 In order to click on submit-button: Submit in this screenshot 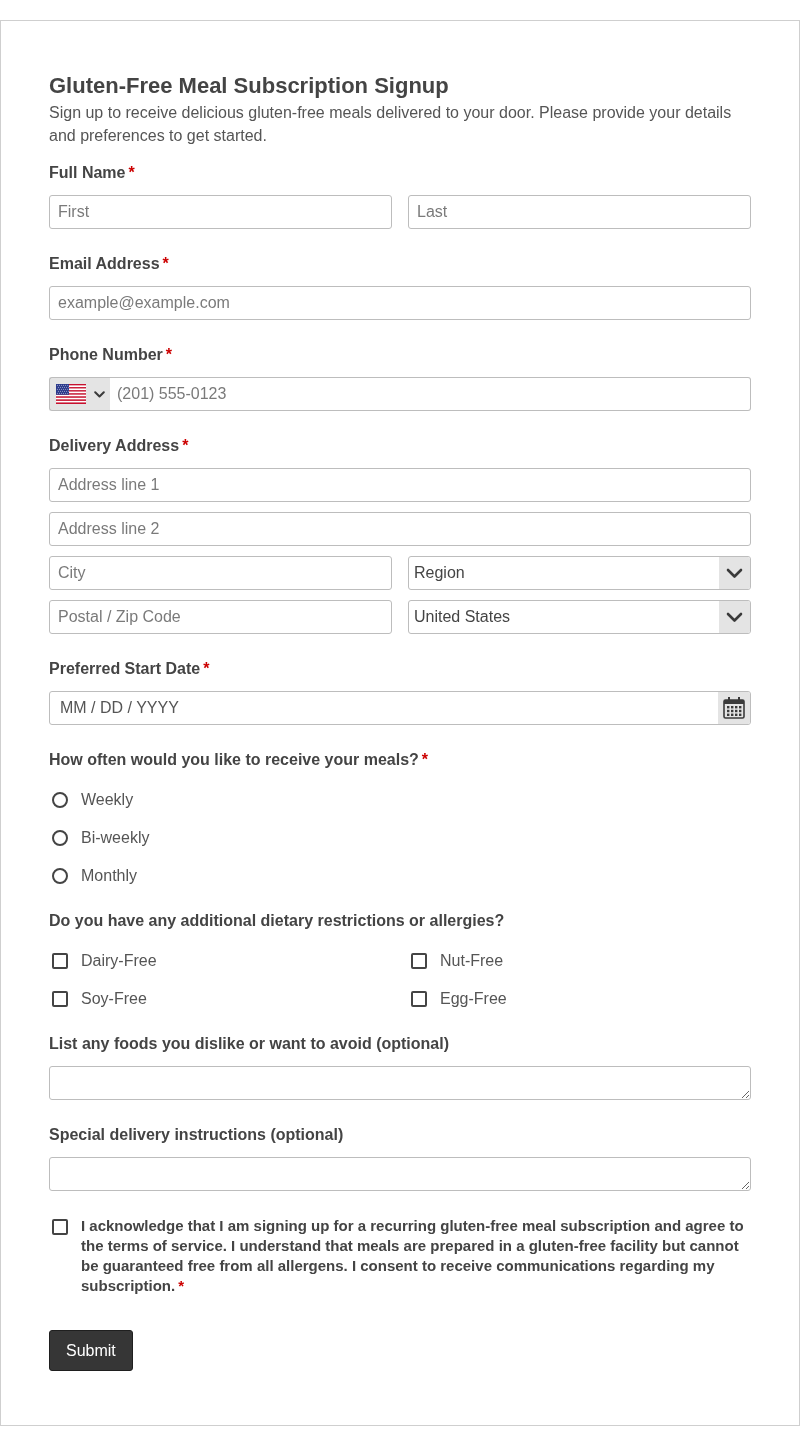, I will do `click(91, 1350)`.